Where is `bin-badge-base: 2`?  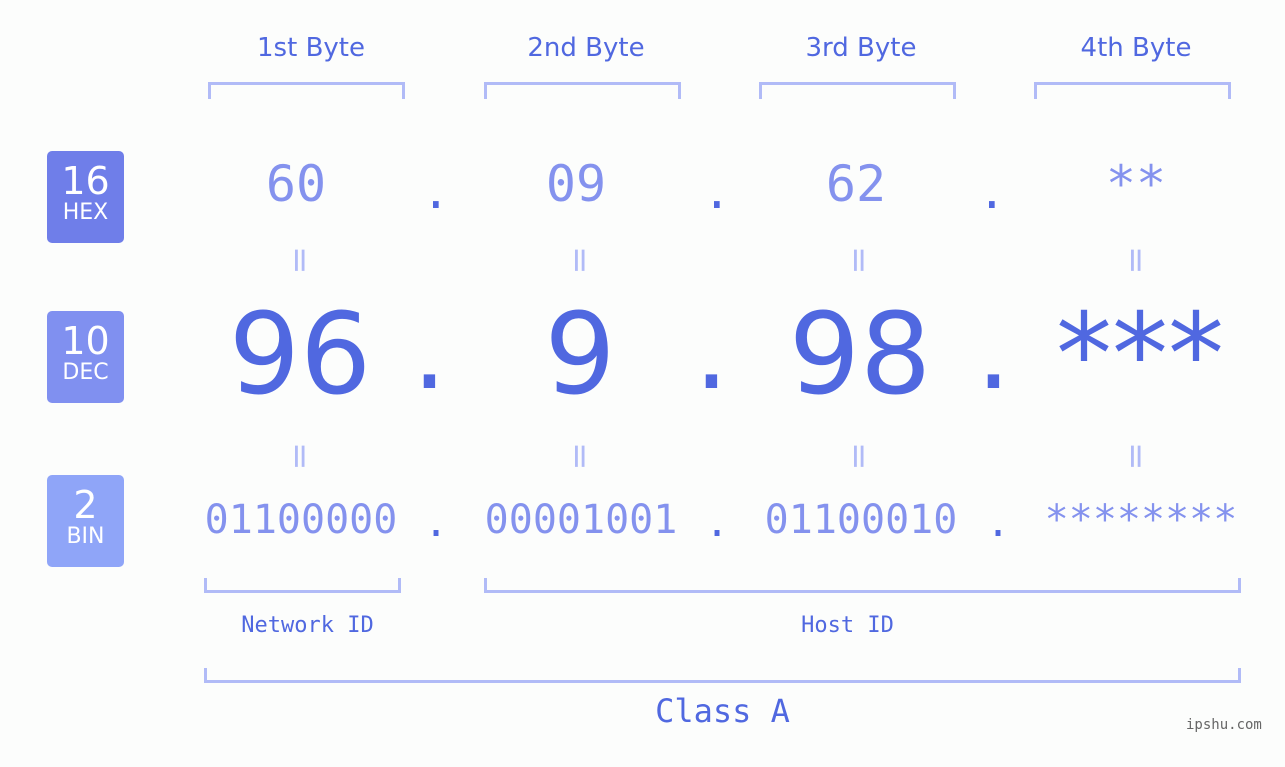
bin-badge-base: 2 is located at coordinates (85, 505).